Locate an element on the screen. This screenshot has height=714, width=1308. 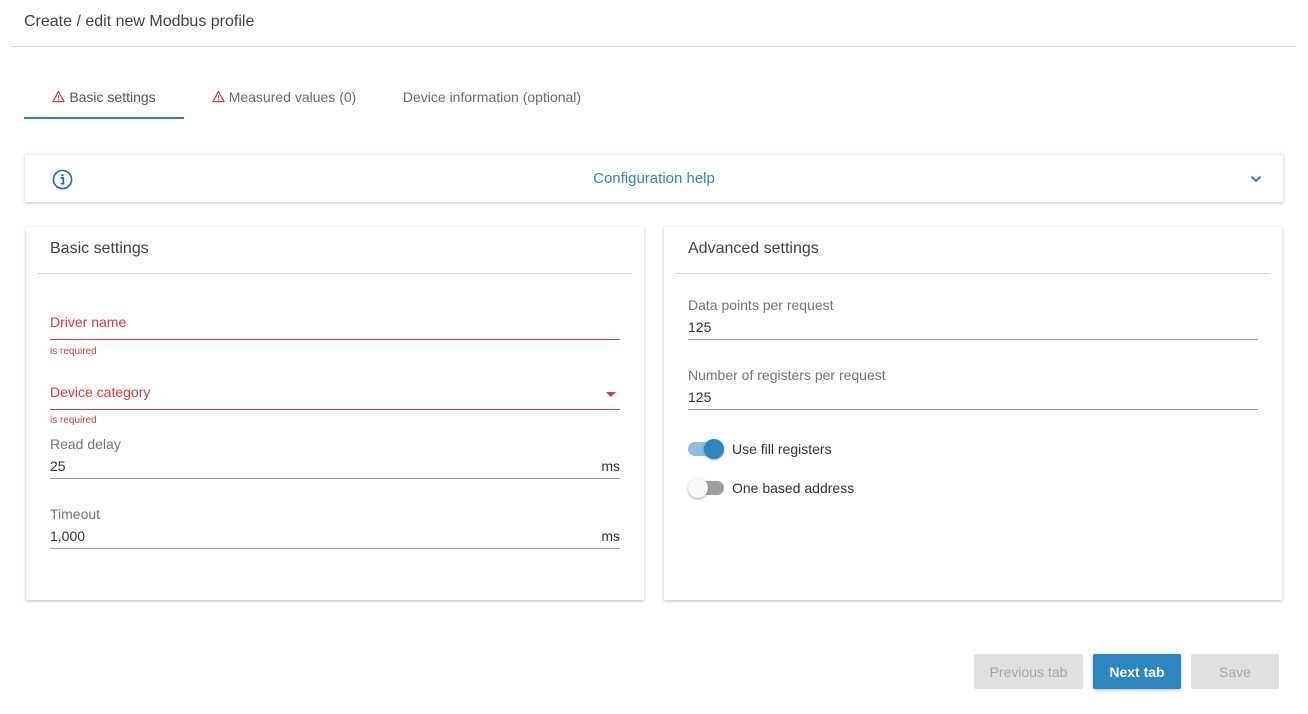
previous-tab-button: Previous tab is located at coordinates (1028, 671).